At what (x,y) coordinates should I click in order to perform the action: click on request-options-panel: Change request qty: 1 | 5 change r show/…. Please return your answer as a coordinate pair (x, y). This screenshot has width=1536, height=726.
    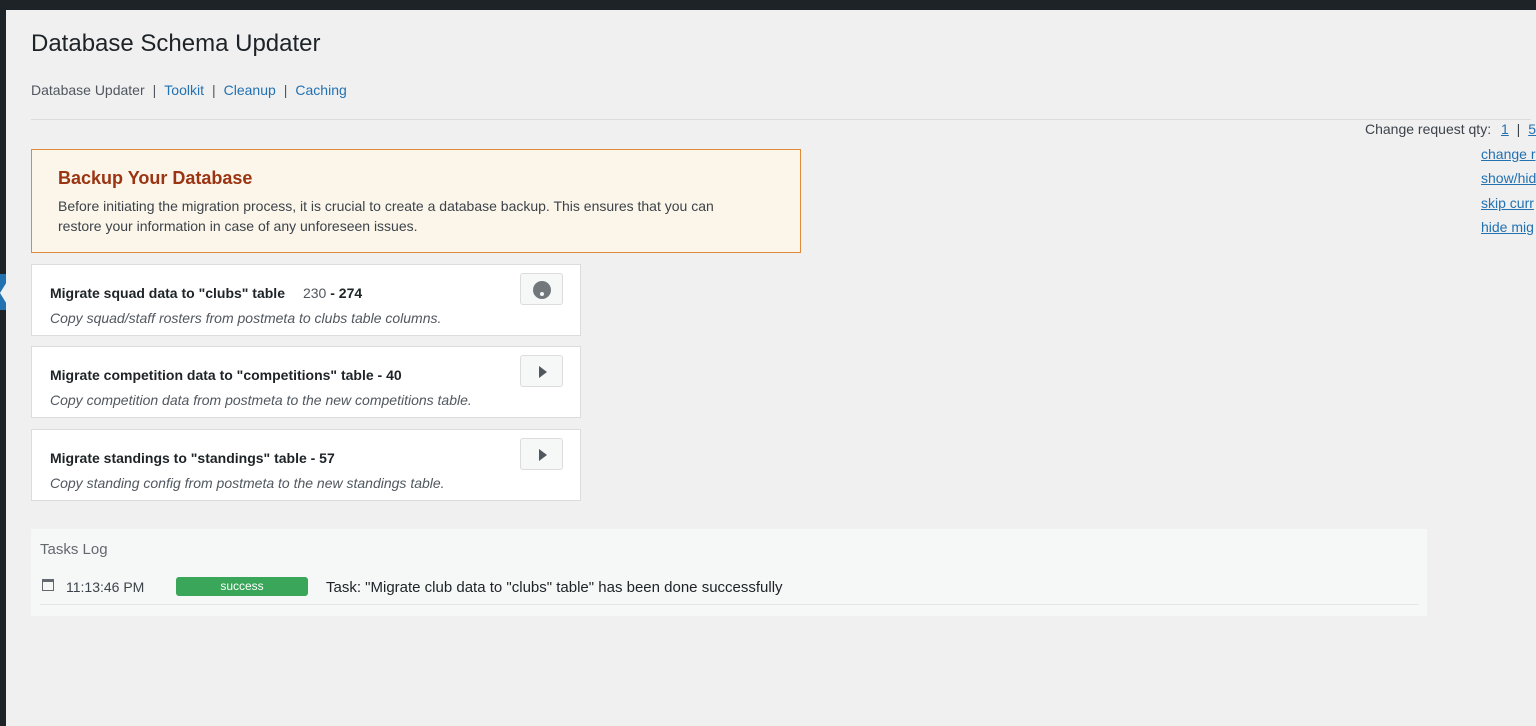
    Looking at the image, I should click on (1448, 181).